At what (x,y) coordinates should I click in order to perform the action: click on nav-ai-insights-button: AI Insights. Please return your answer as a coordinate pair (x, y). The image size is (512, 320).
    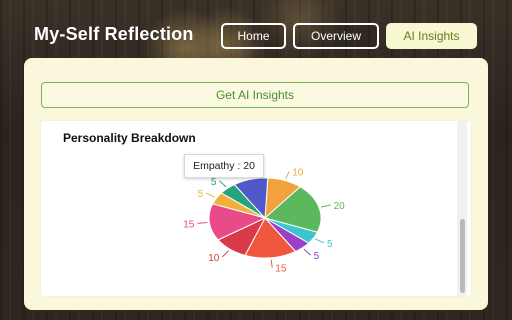
    Looking at the image, I should click on (431, 36).